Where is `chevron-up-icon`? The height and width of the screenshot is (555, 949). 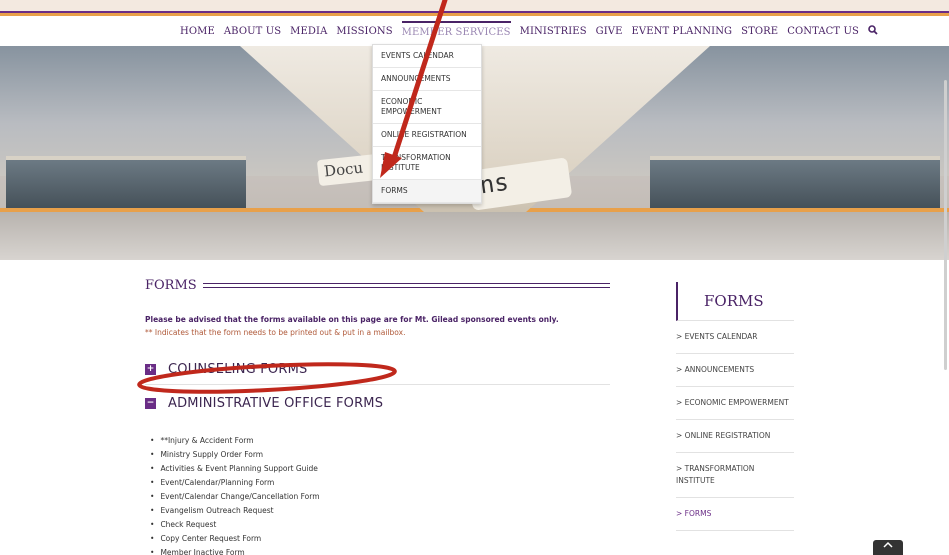
chevron-up-icon is located at coordinates (888, 547).